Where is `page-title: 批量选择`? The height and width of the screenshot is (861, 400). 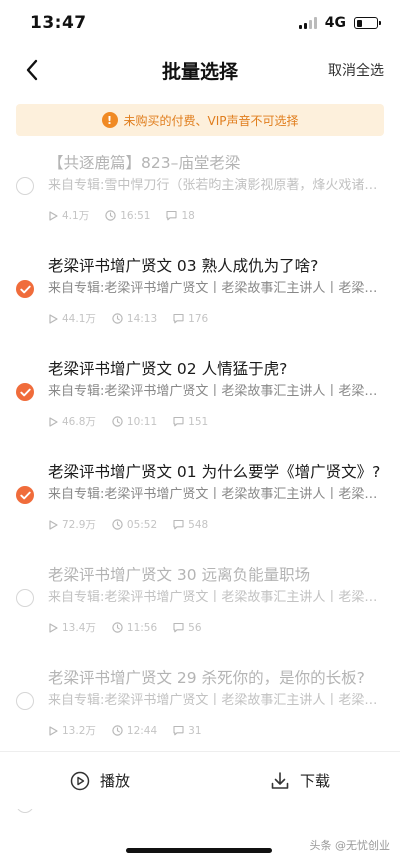
page-title: 批量选择 is located at coordinates (199, 71).